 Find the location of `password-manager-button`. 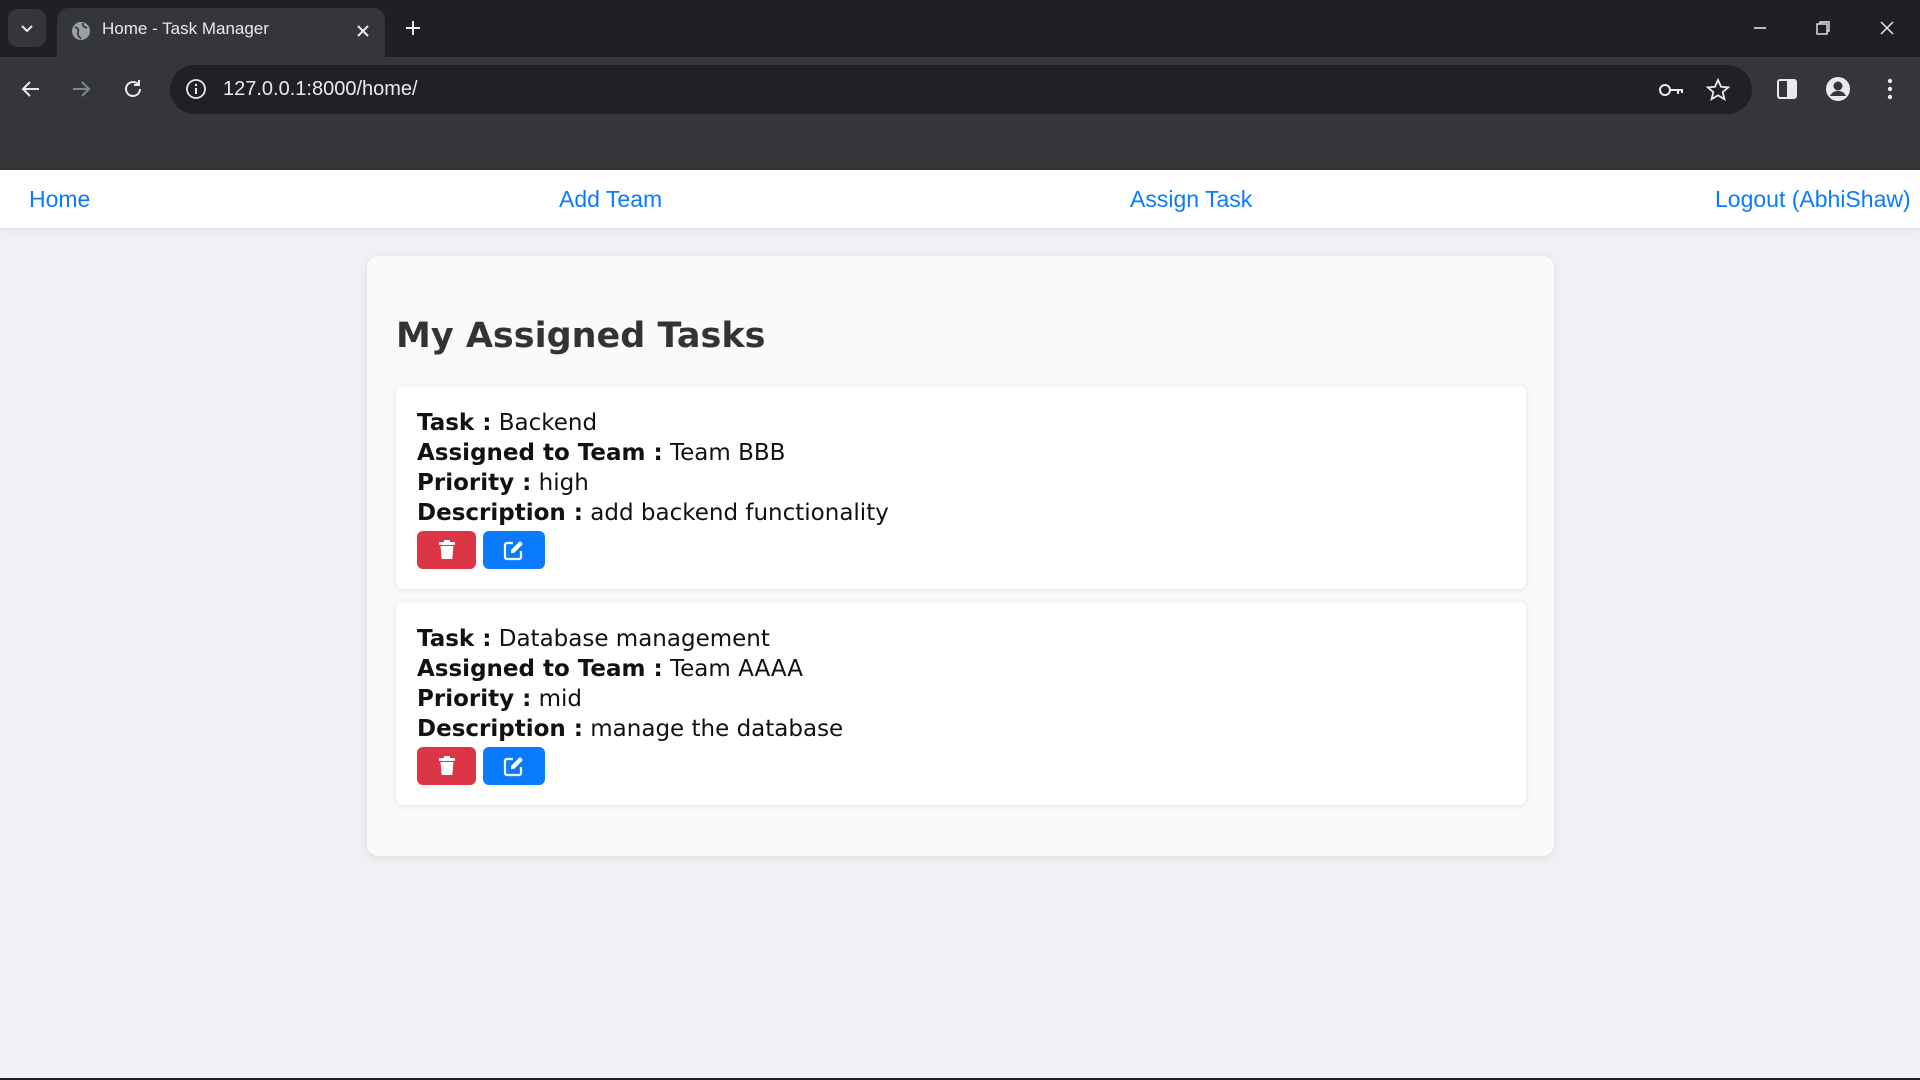

password-manager-button is located at coordinates (1672, 90).